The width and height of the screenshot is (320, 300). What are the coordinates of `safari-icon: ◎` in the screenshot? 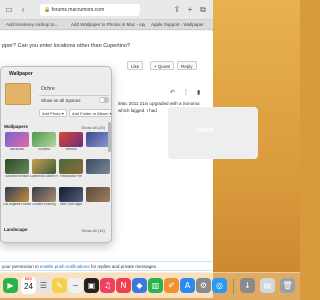 It's located at (219, 285).